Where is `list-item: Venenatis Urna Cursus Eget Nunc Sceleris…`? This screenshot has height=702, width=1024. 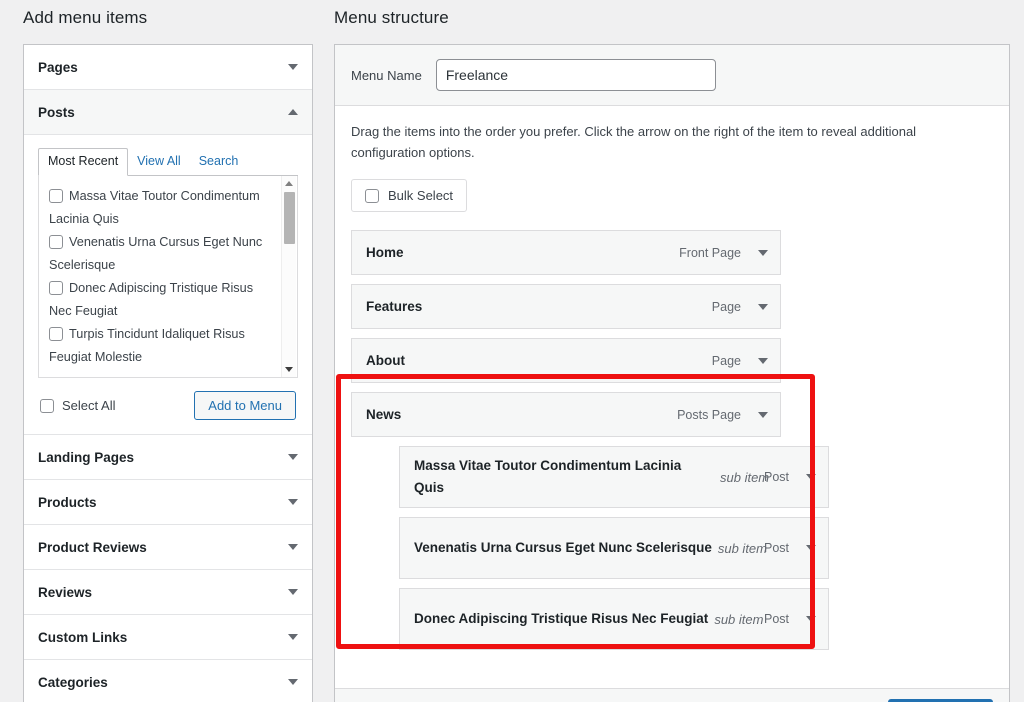 list-item: Venenatis Urna Cursus Eget Nunc Sceleris… is located at coordinates (163, 254).